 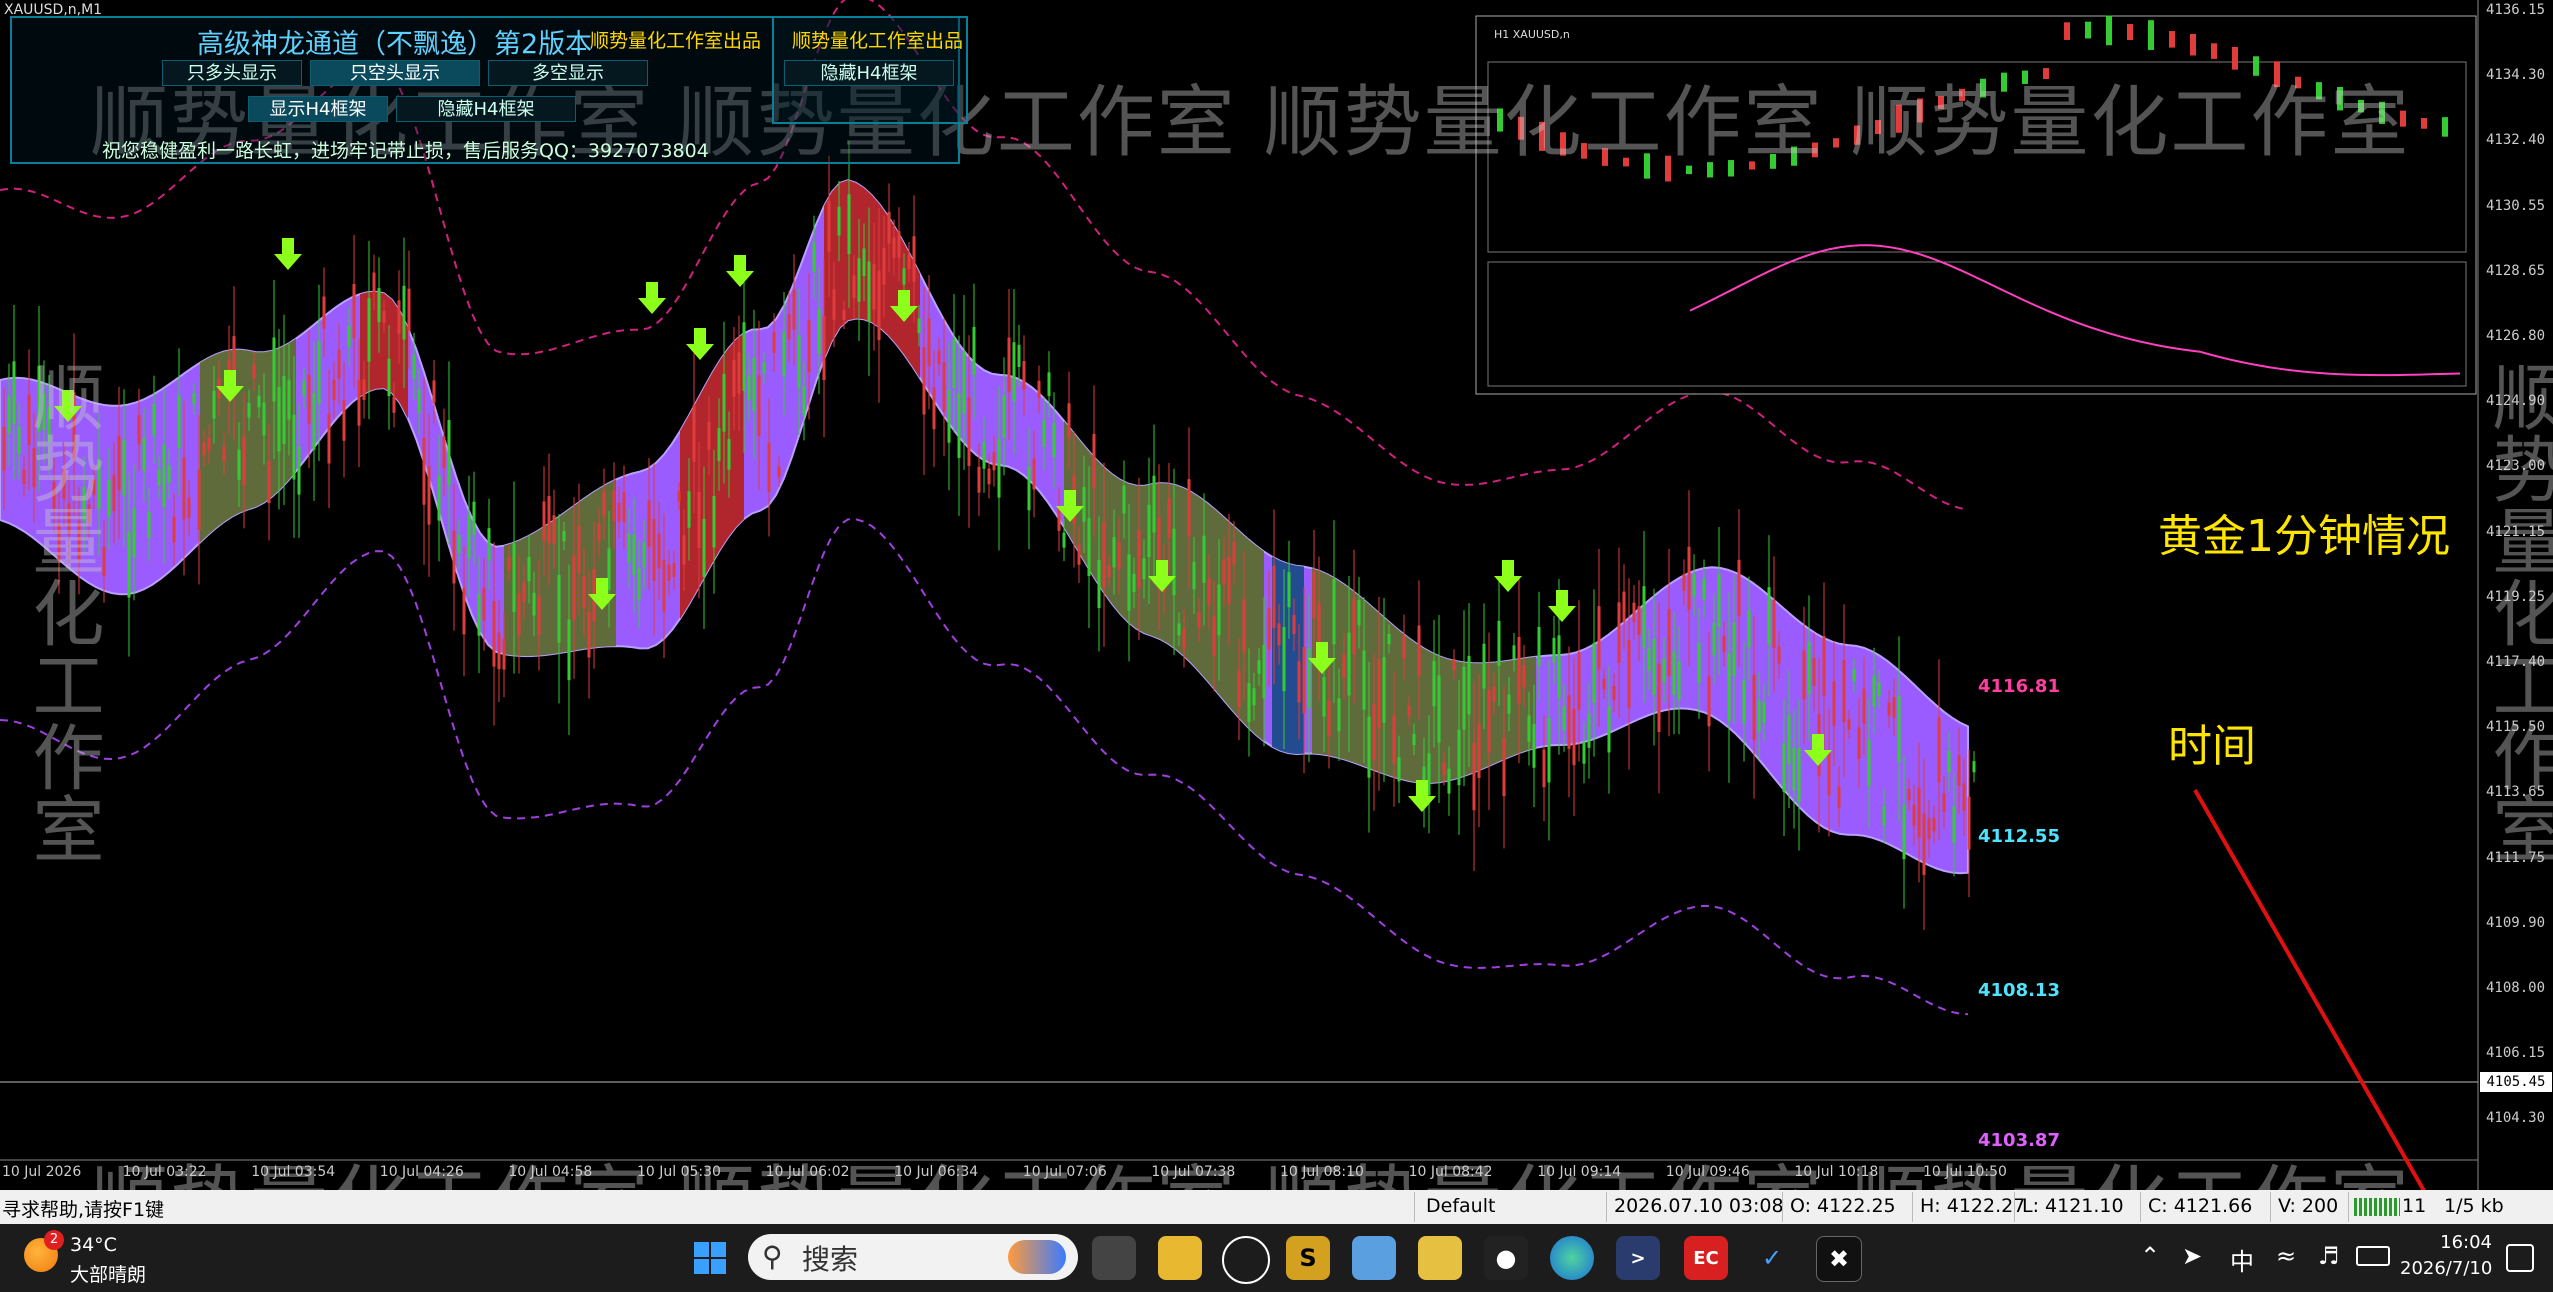 What do you see at coordinates (395, 73) in the screenshot?
I see `only-short-button: 只空头显示` at bounding box center [395, 73].